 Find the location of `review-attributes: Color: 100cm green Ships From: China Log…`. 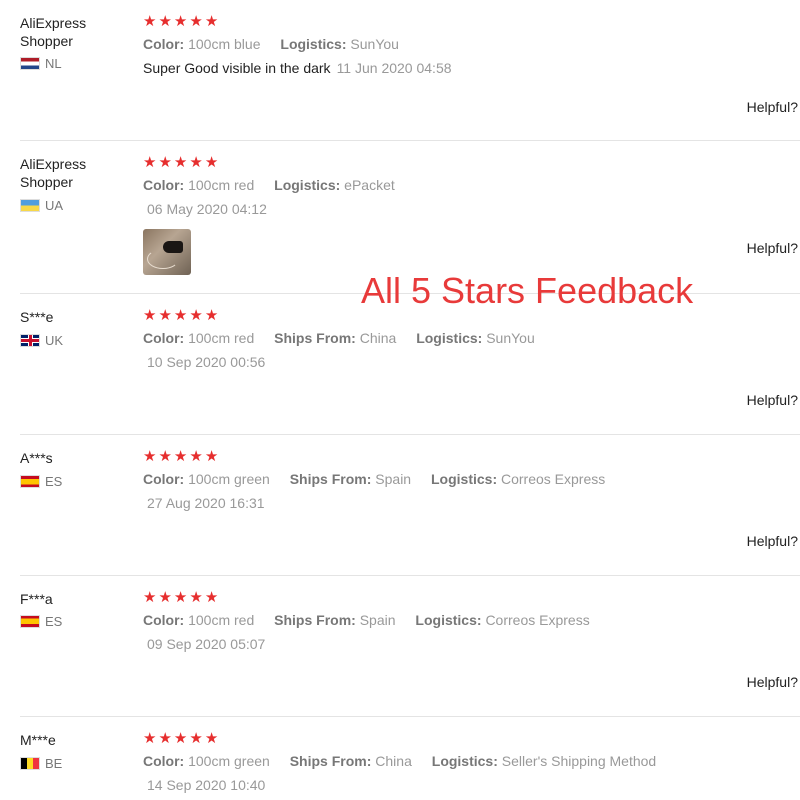

review-attributes: Color: 100cm green Ships From: China Log… is located at coordinates (407, 761).